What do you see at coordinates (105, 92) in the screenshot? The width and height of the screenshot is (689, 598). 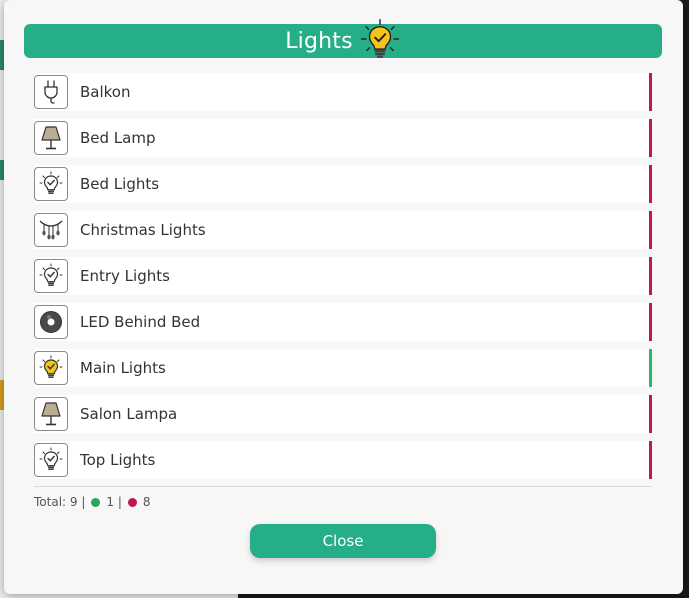 I see `item-label: Balkon` at bounding box center [105, 92].